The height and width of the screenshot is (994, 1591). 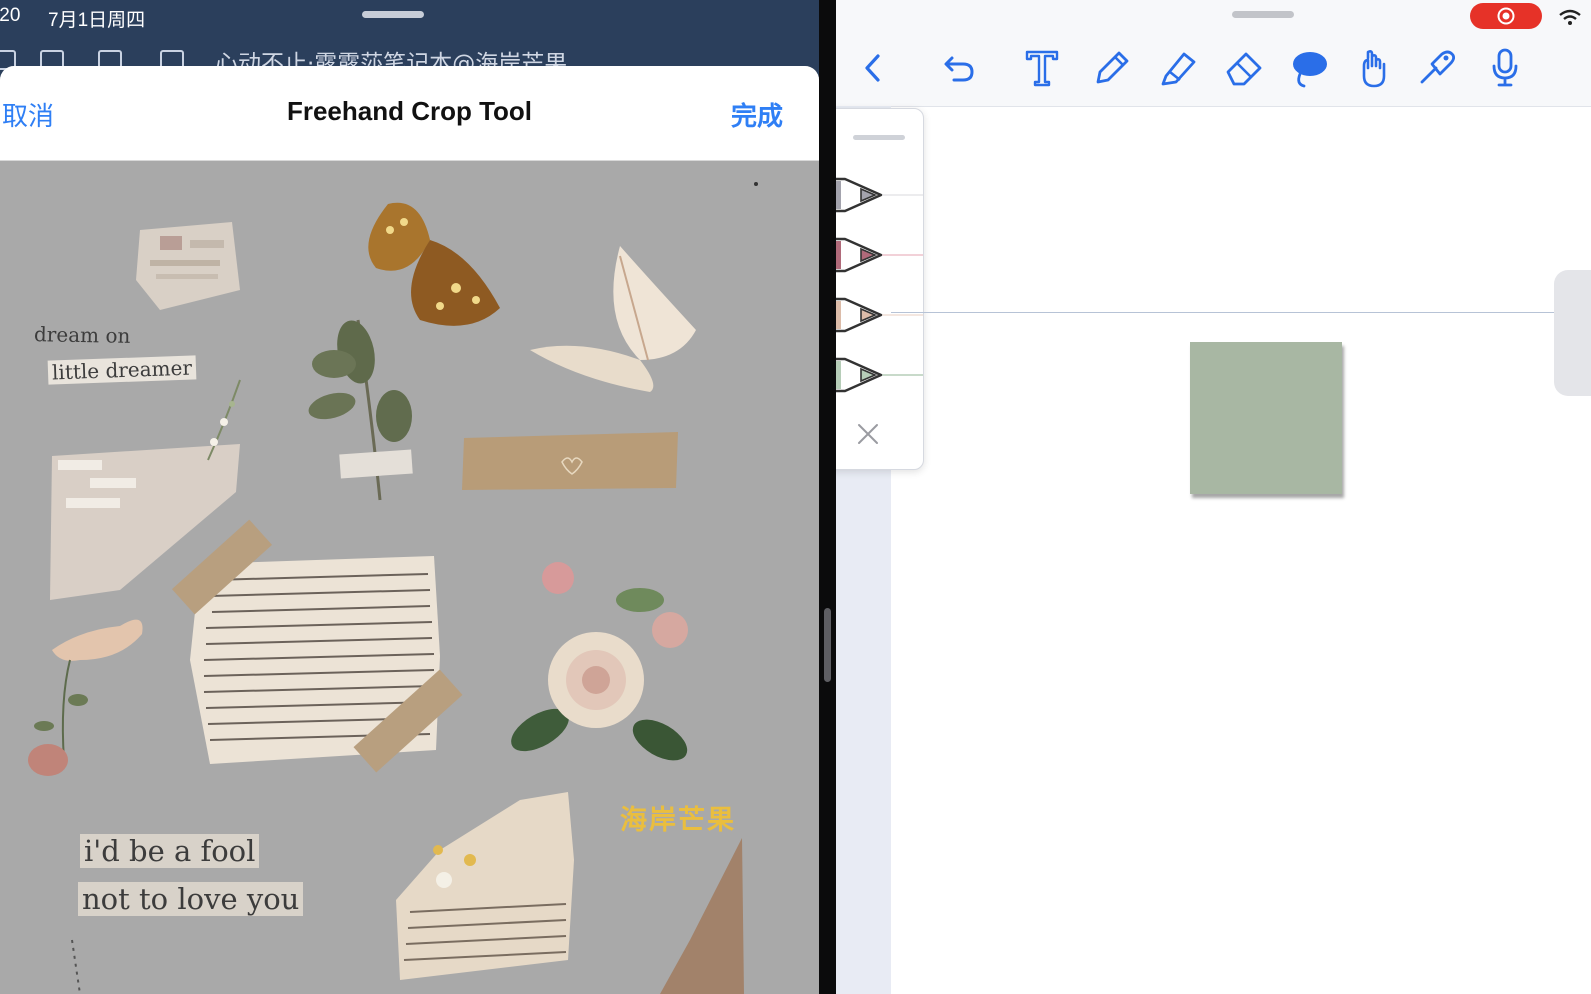 I want to click on torn-paper-flowers-sticker, so click(x=485, y=886).